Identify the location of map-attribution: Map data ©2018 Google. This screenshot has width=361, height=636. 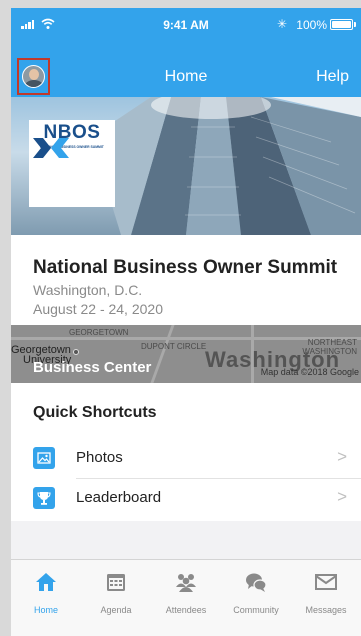
(309, 372).